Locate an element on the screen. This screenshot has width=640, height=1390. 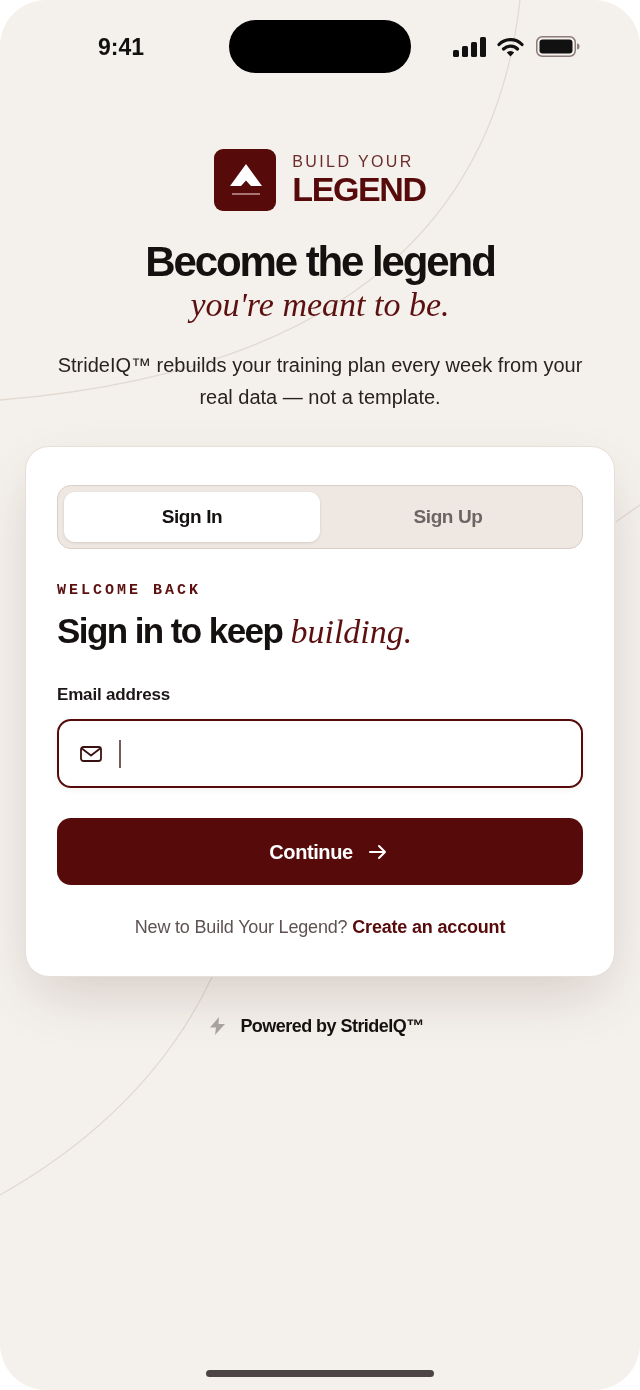
arrow-right-icon is located at coordinates (377, 851).